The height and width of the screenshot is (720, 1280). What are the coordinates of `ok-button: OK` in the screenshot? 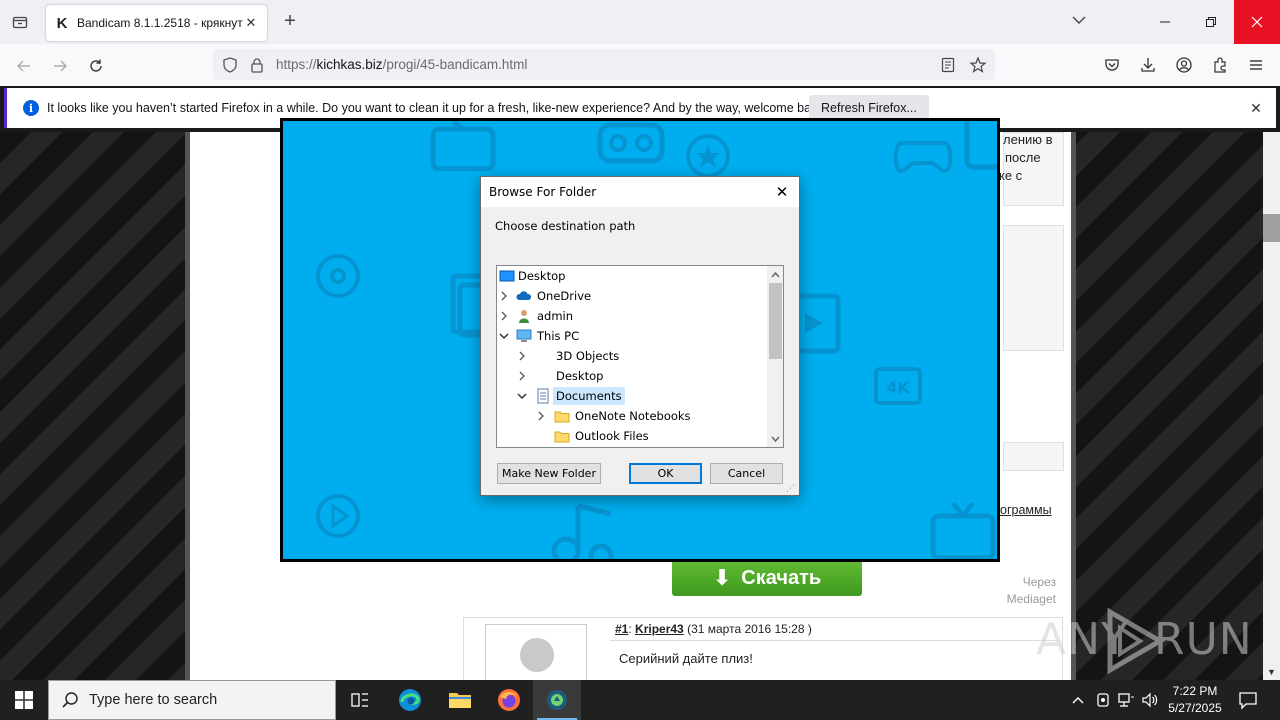 It's located at (665, 473).